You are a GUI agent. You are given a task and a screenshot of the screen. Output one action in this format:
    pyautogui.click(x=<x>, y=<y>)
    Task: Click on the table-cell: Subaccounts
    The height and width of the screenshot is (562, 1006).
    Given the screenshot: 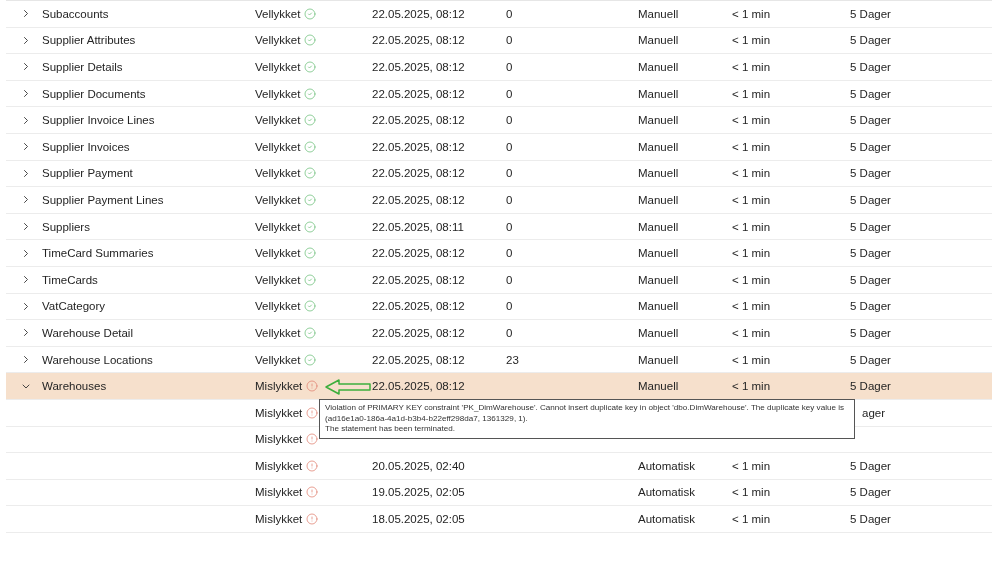 What is the action you would take?
    pyautogui.click(x=75, y=13)
    